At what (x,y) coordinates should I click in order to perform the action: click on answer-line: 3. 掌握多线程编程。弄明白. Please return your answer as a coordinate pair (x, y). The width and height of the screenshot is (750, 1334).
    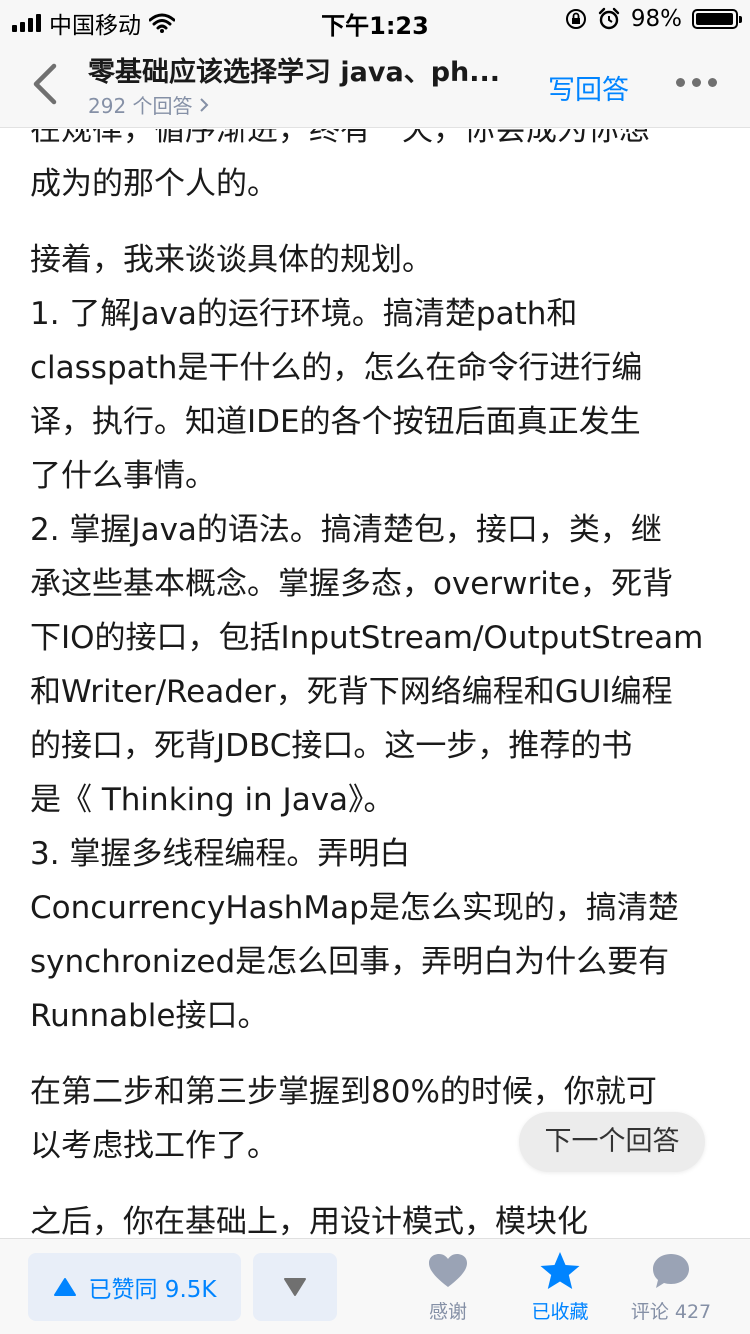
    Looking at the image, I should click on (220, 854).